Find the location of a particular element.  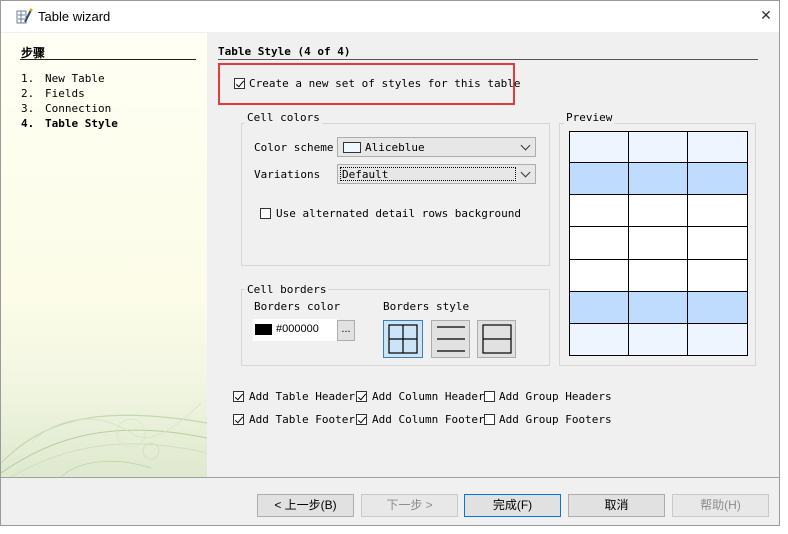

step-4-number: 4. is located at coordinates (28, 123).